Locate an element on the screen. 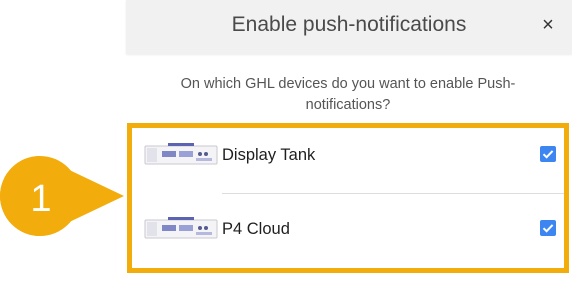 This screenshot has width=572, height=290. dialog-header: Enable push-notifications × is located at coordinates (349, 27).